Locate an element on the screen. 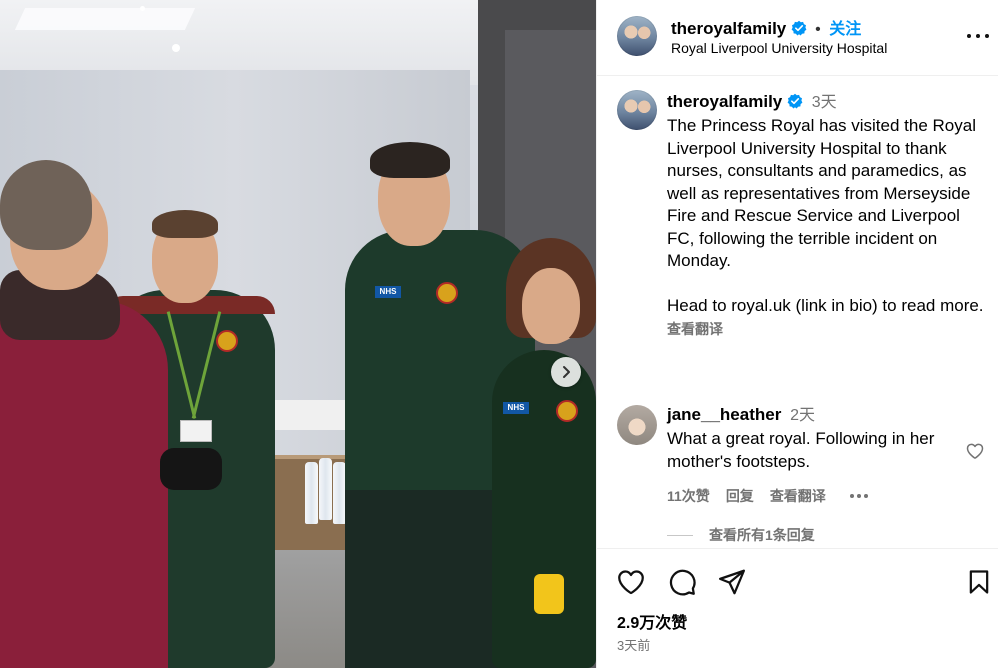  post-location: Royal Liverpool University Hospital is located at coordinates (779, 48).